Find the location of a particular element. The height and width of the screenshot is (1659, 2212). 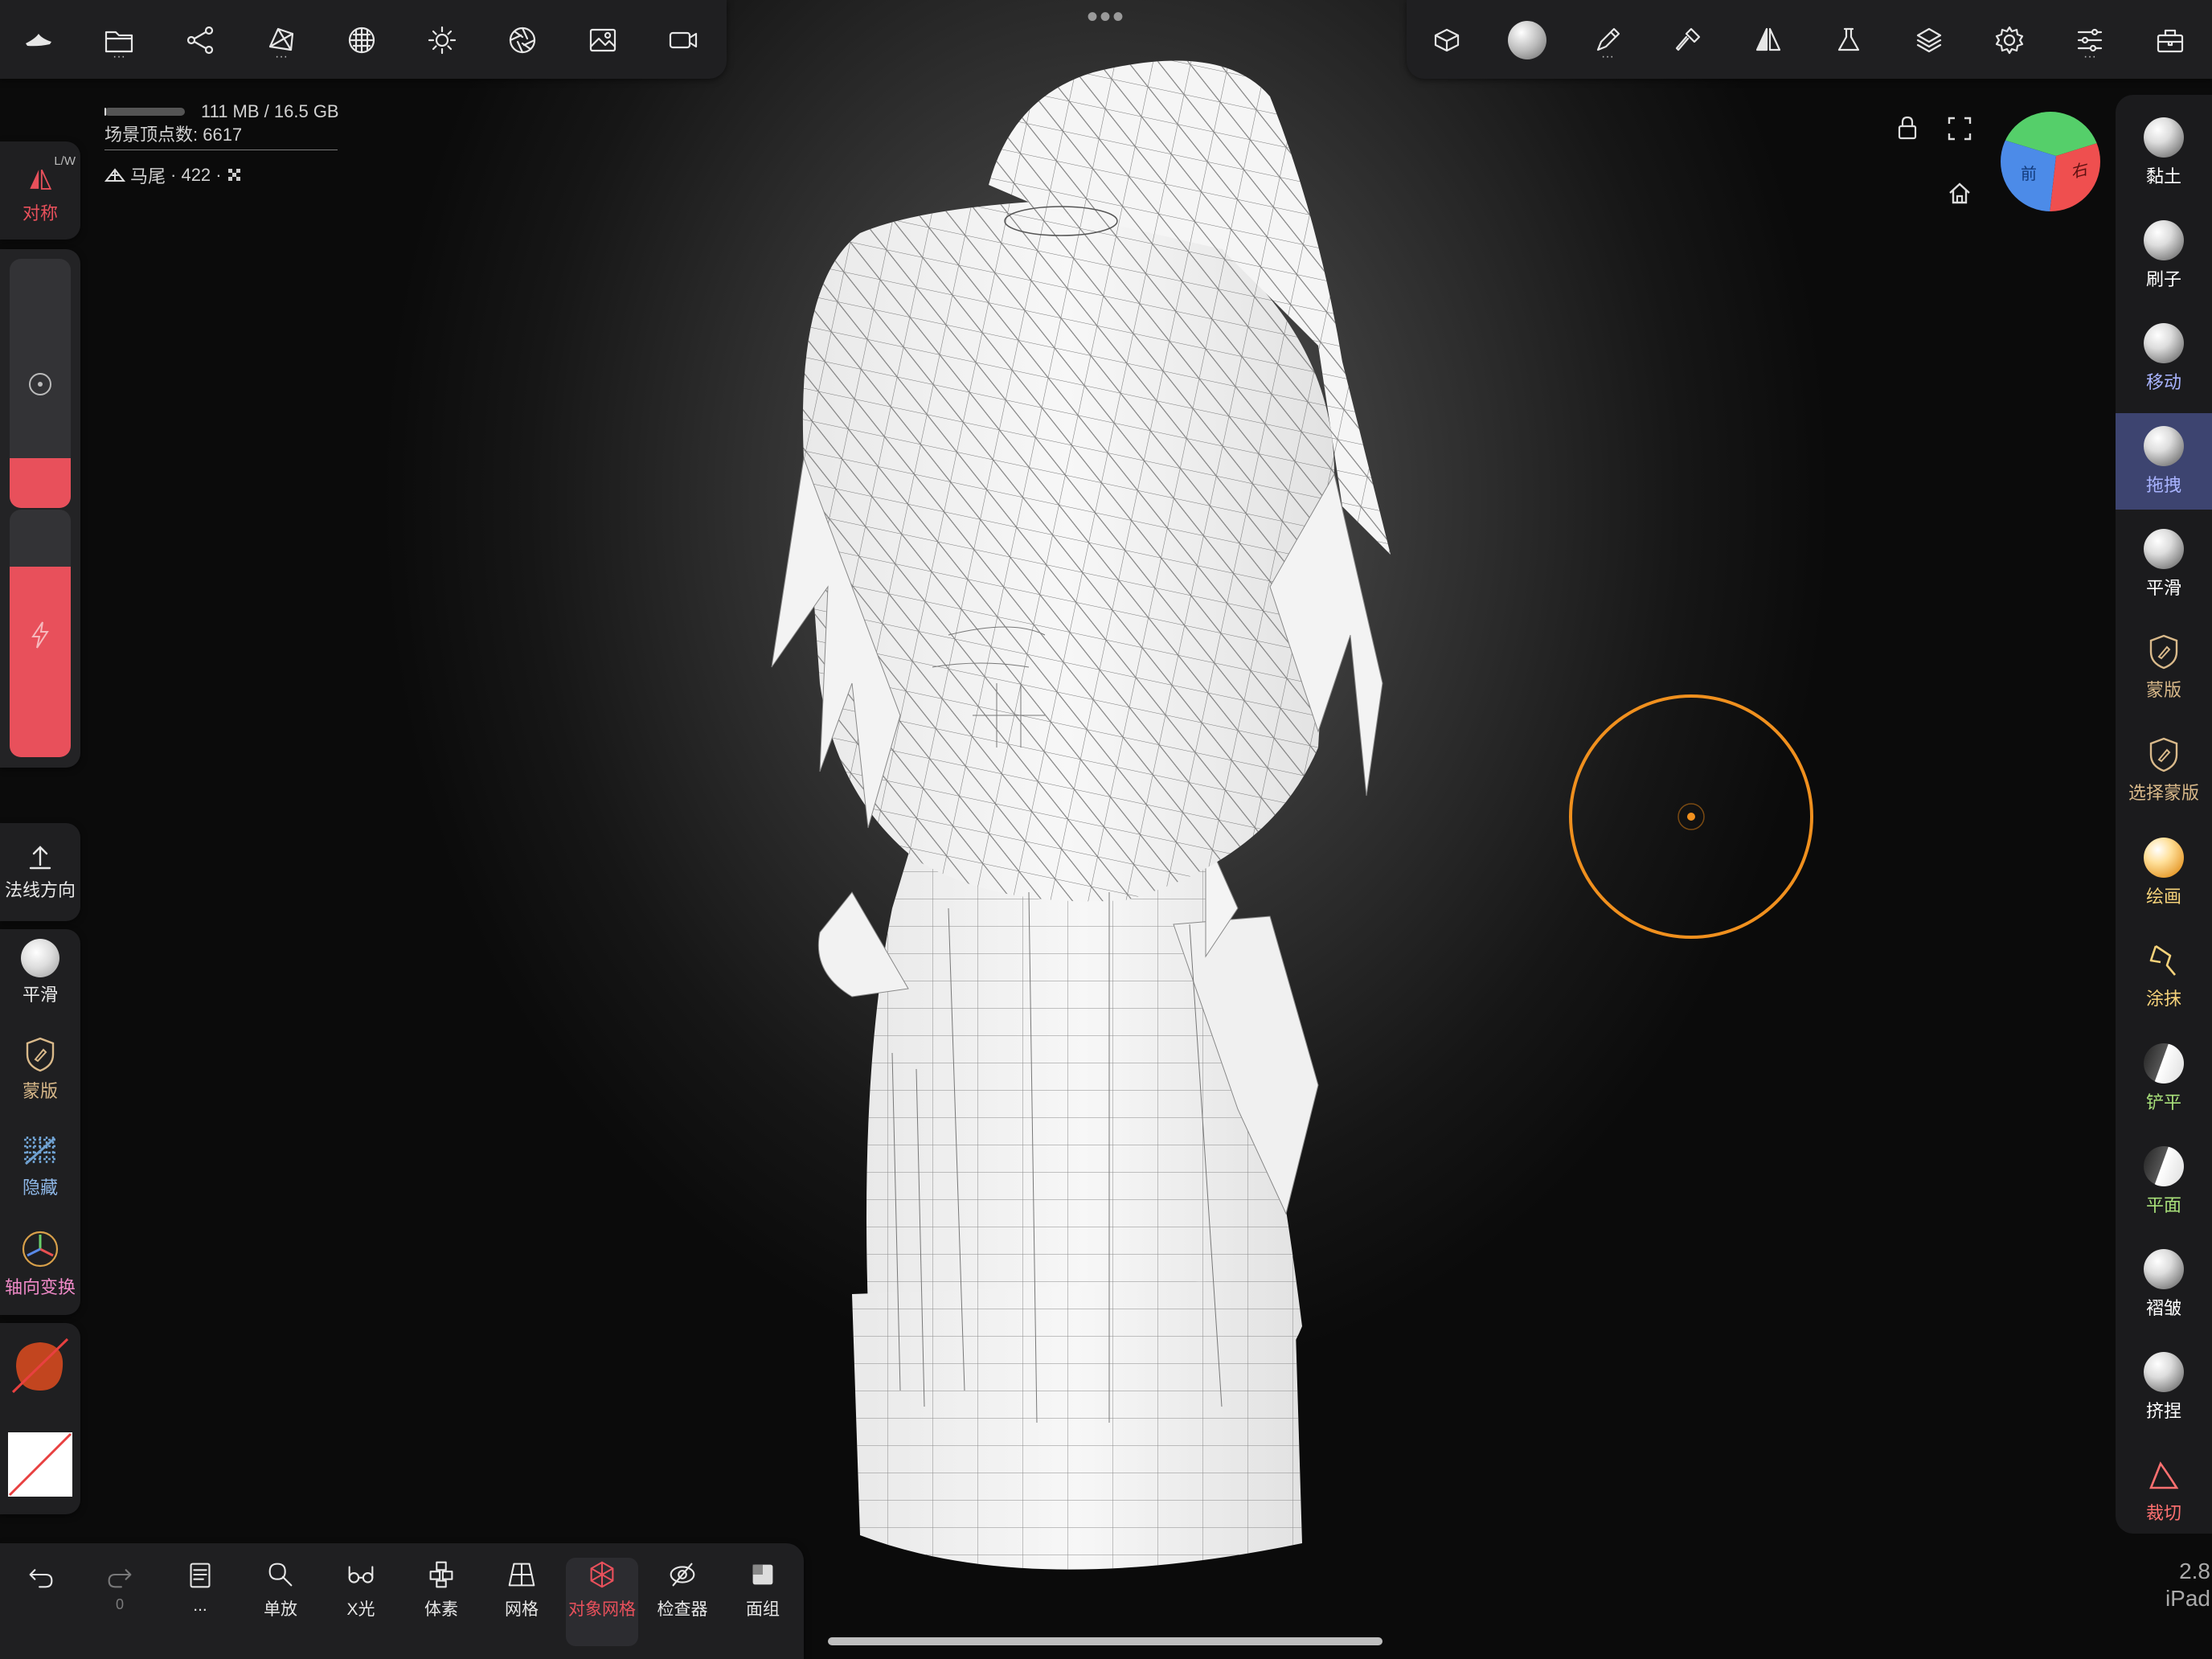

radius-slider-fill is located at coordinates (40, 483).